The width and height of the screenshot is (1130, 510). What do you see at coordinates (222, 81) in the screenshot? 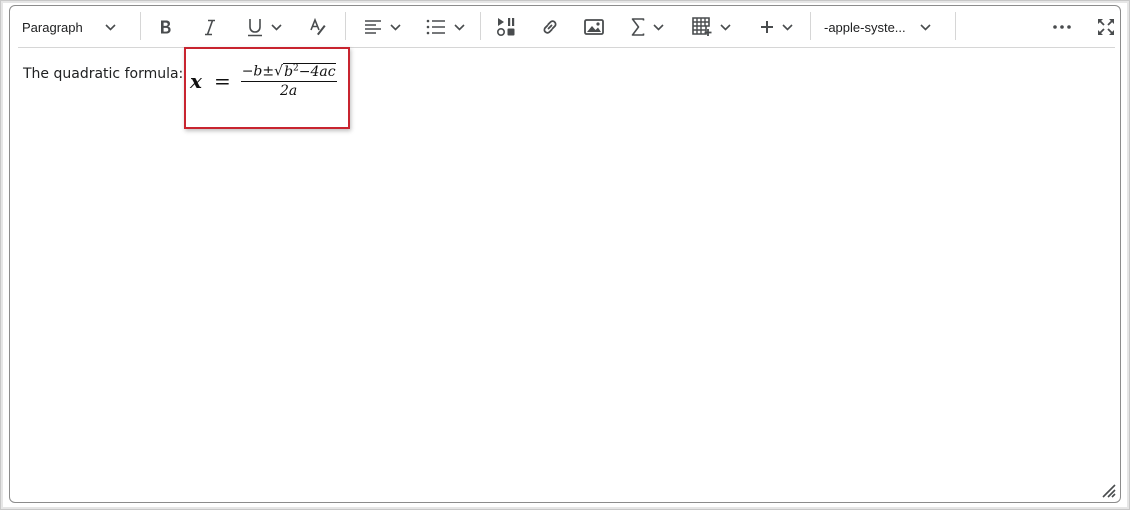
I see `equation-equals: =` at bounding box center [222, 81].